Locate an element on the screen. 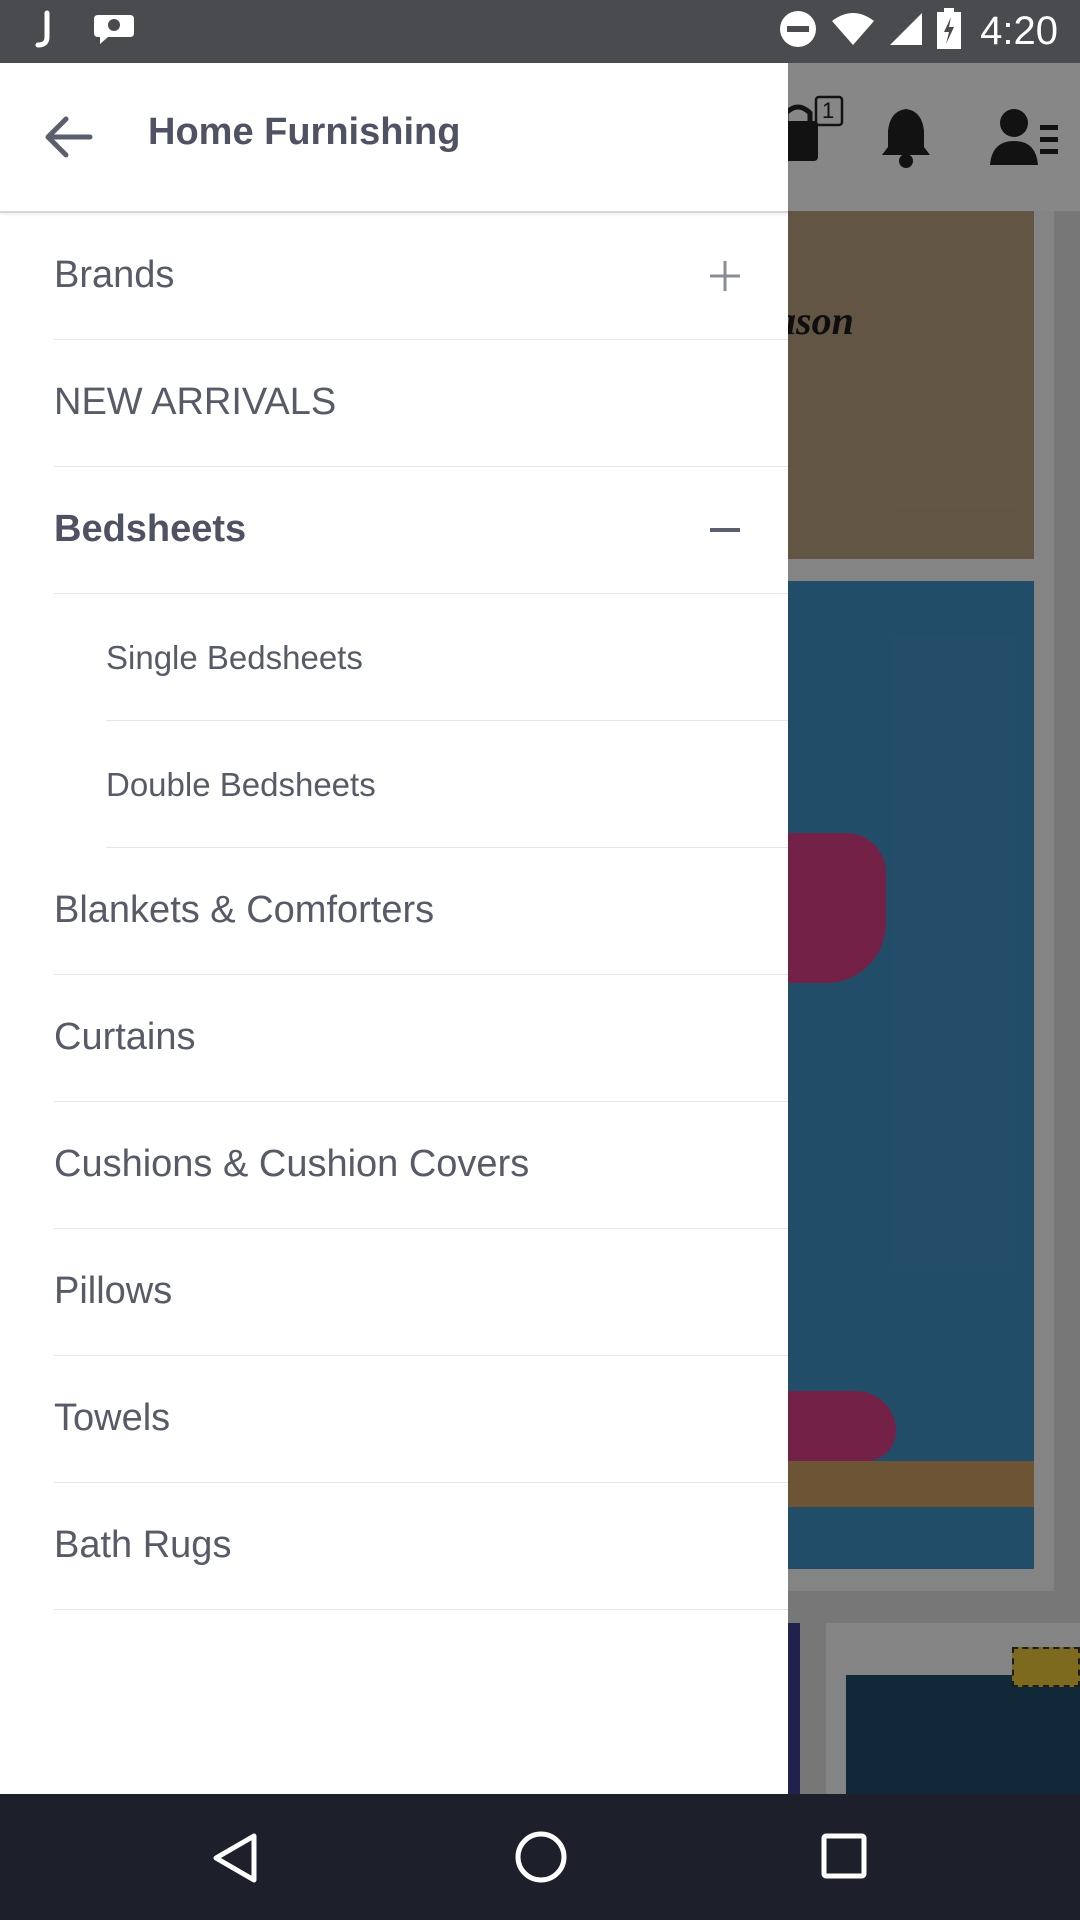 The width and height of the screenshot is (1080, 1920). back-button is located at coordinates (68, 137).